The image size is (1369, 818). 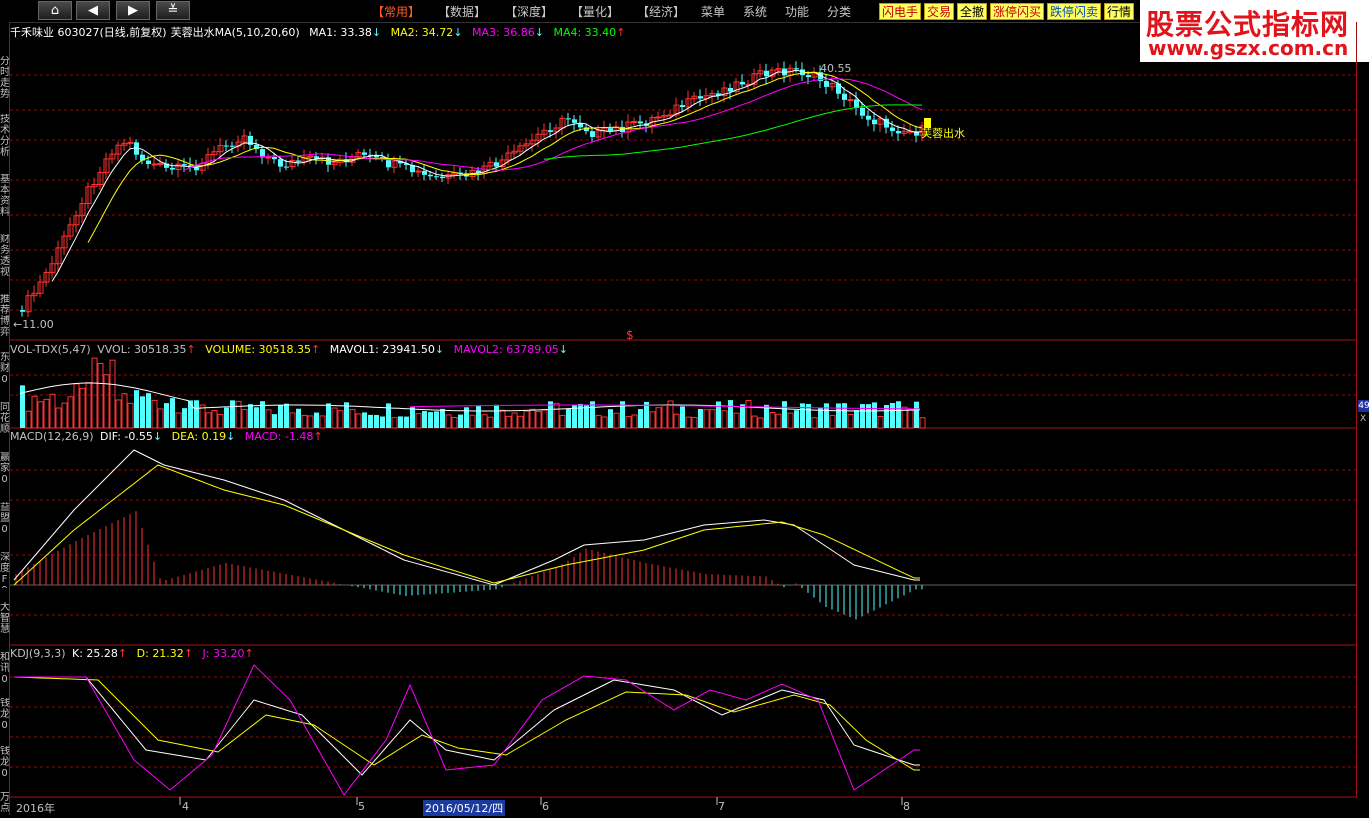 I want to click on dea-value: DEA: 0.19↓, so click(x=203, y=436).